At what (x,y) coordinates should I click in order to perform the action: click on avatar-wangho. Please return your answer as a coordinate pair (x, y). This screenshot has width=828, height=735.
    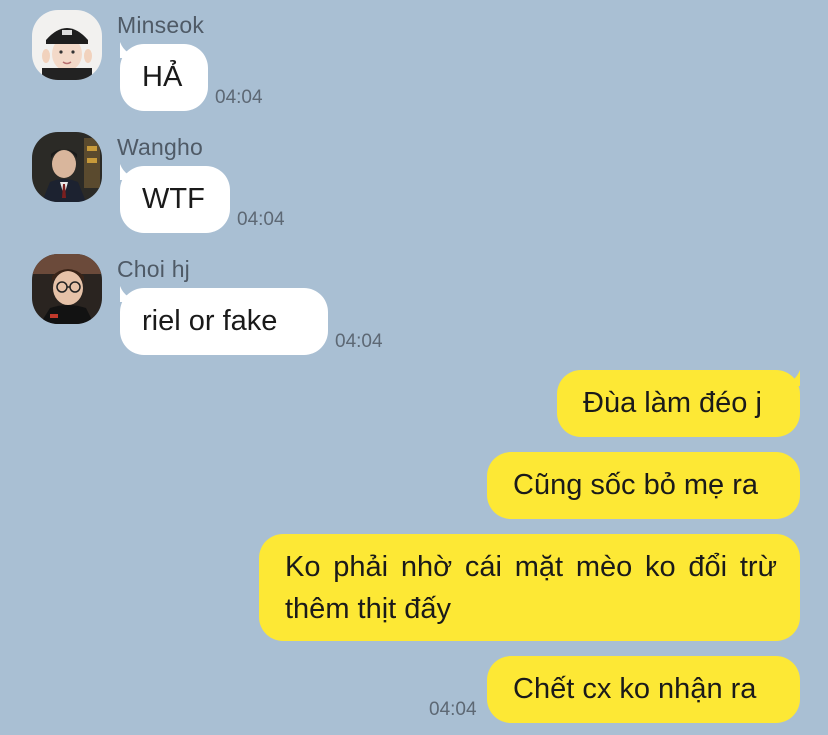
    Looking at the image, I should click on (67, 167).